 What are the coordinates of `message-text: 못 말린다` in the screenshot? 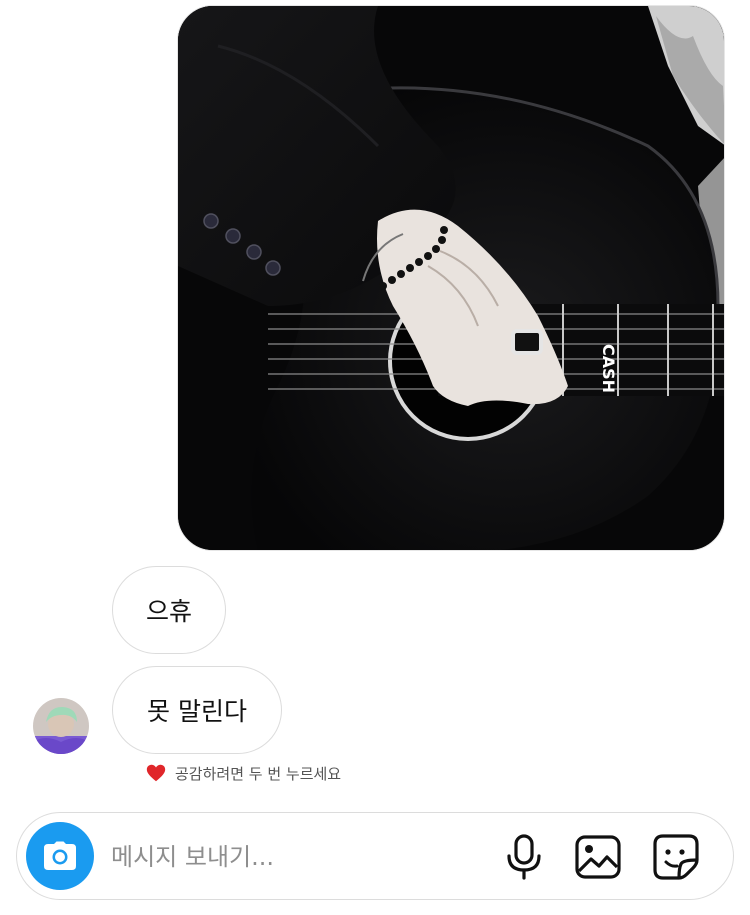 It's located at (197, 711).